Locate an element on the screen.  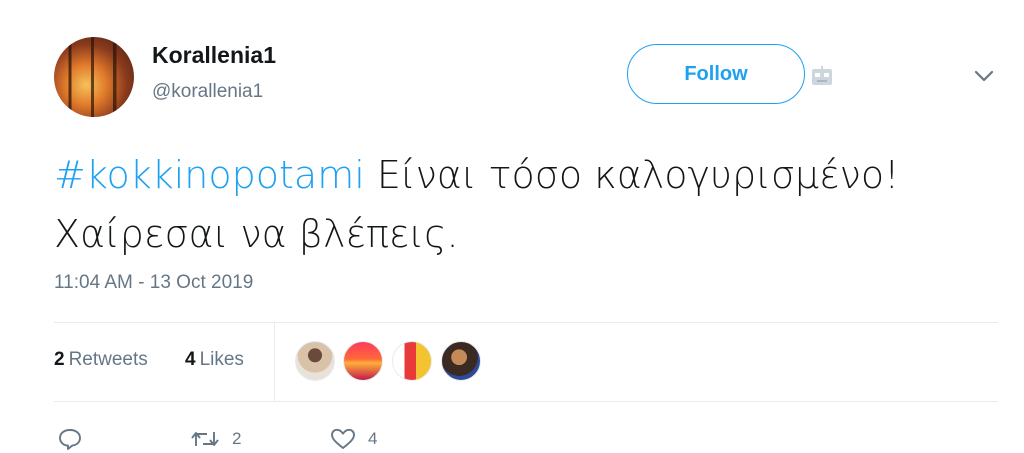
retweets-stat: 2 Retweets is located at coordinates (101, 360).